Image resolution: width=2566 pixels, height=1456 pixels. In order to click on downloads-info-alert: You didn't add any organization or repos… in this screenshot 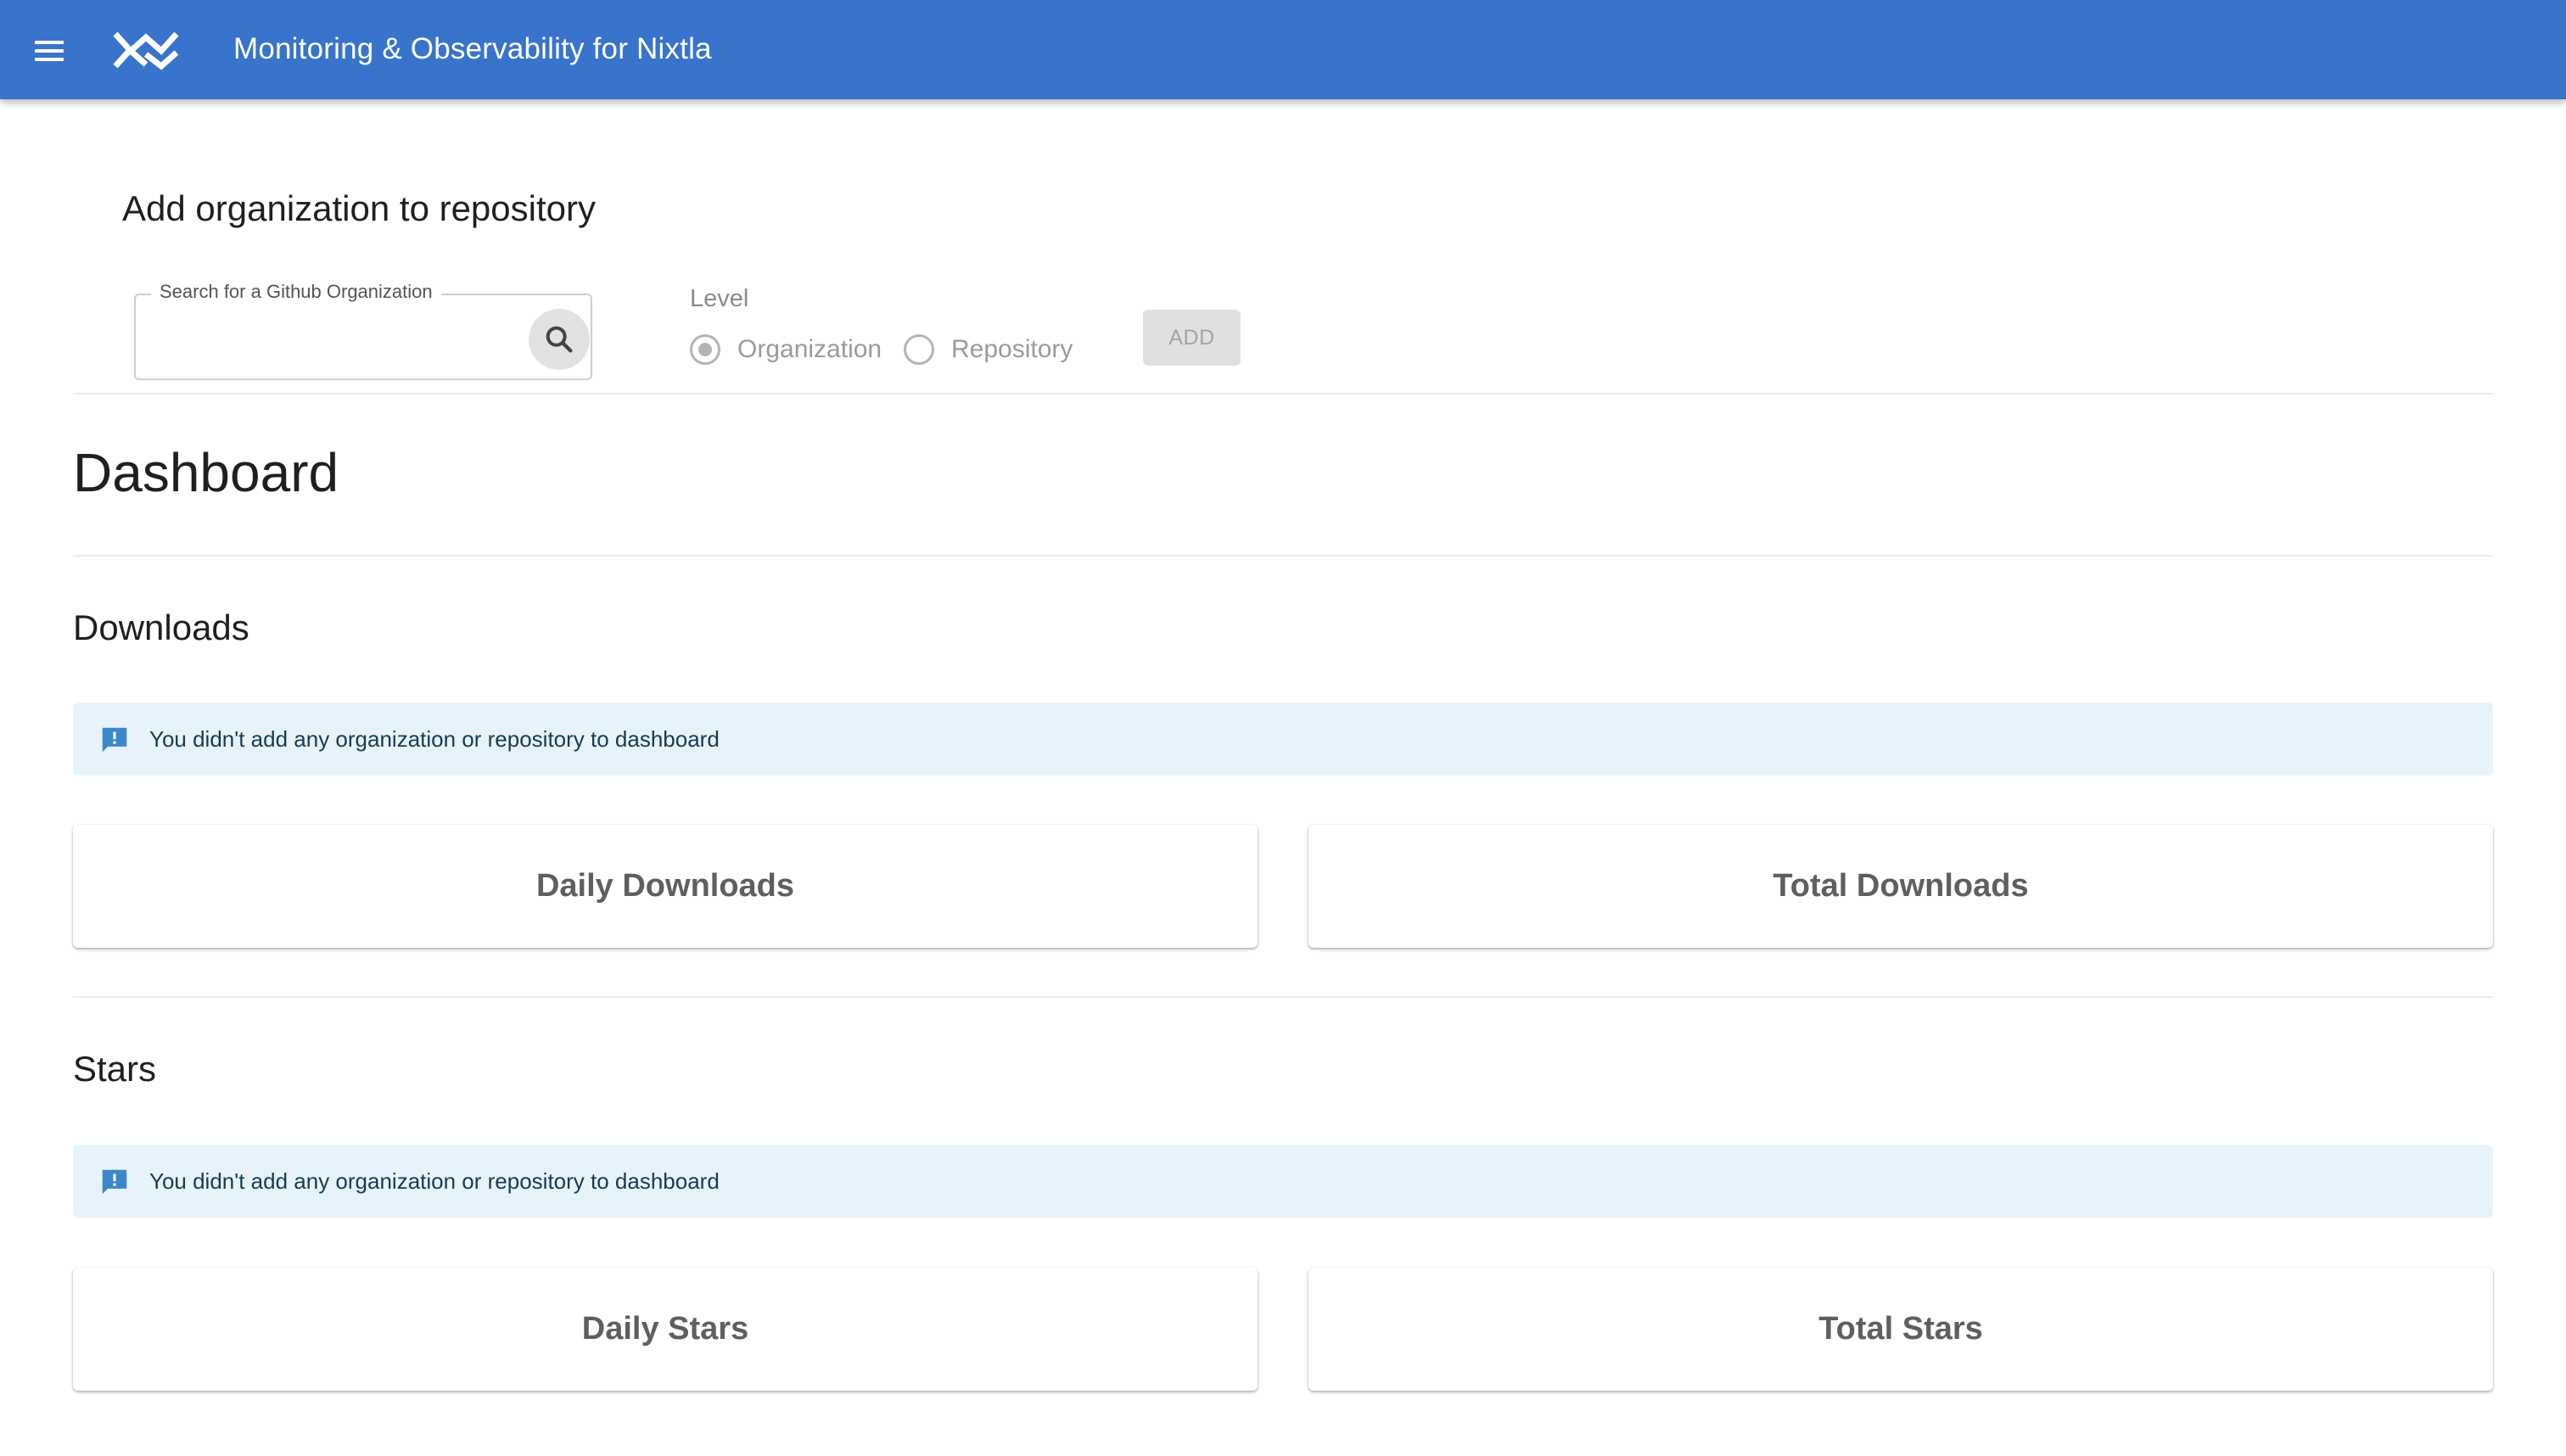, I will do `click(1283, 739)`.